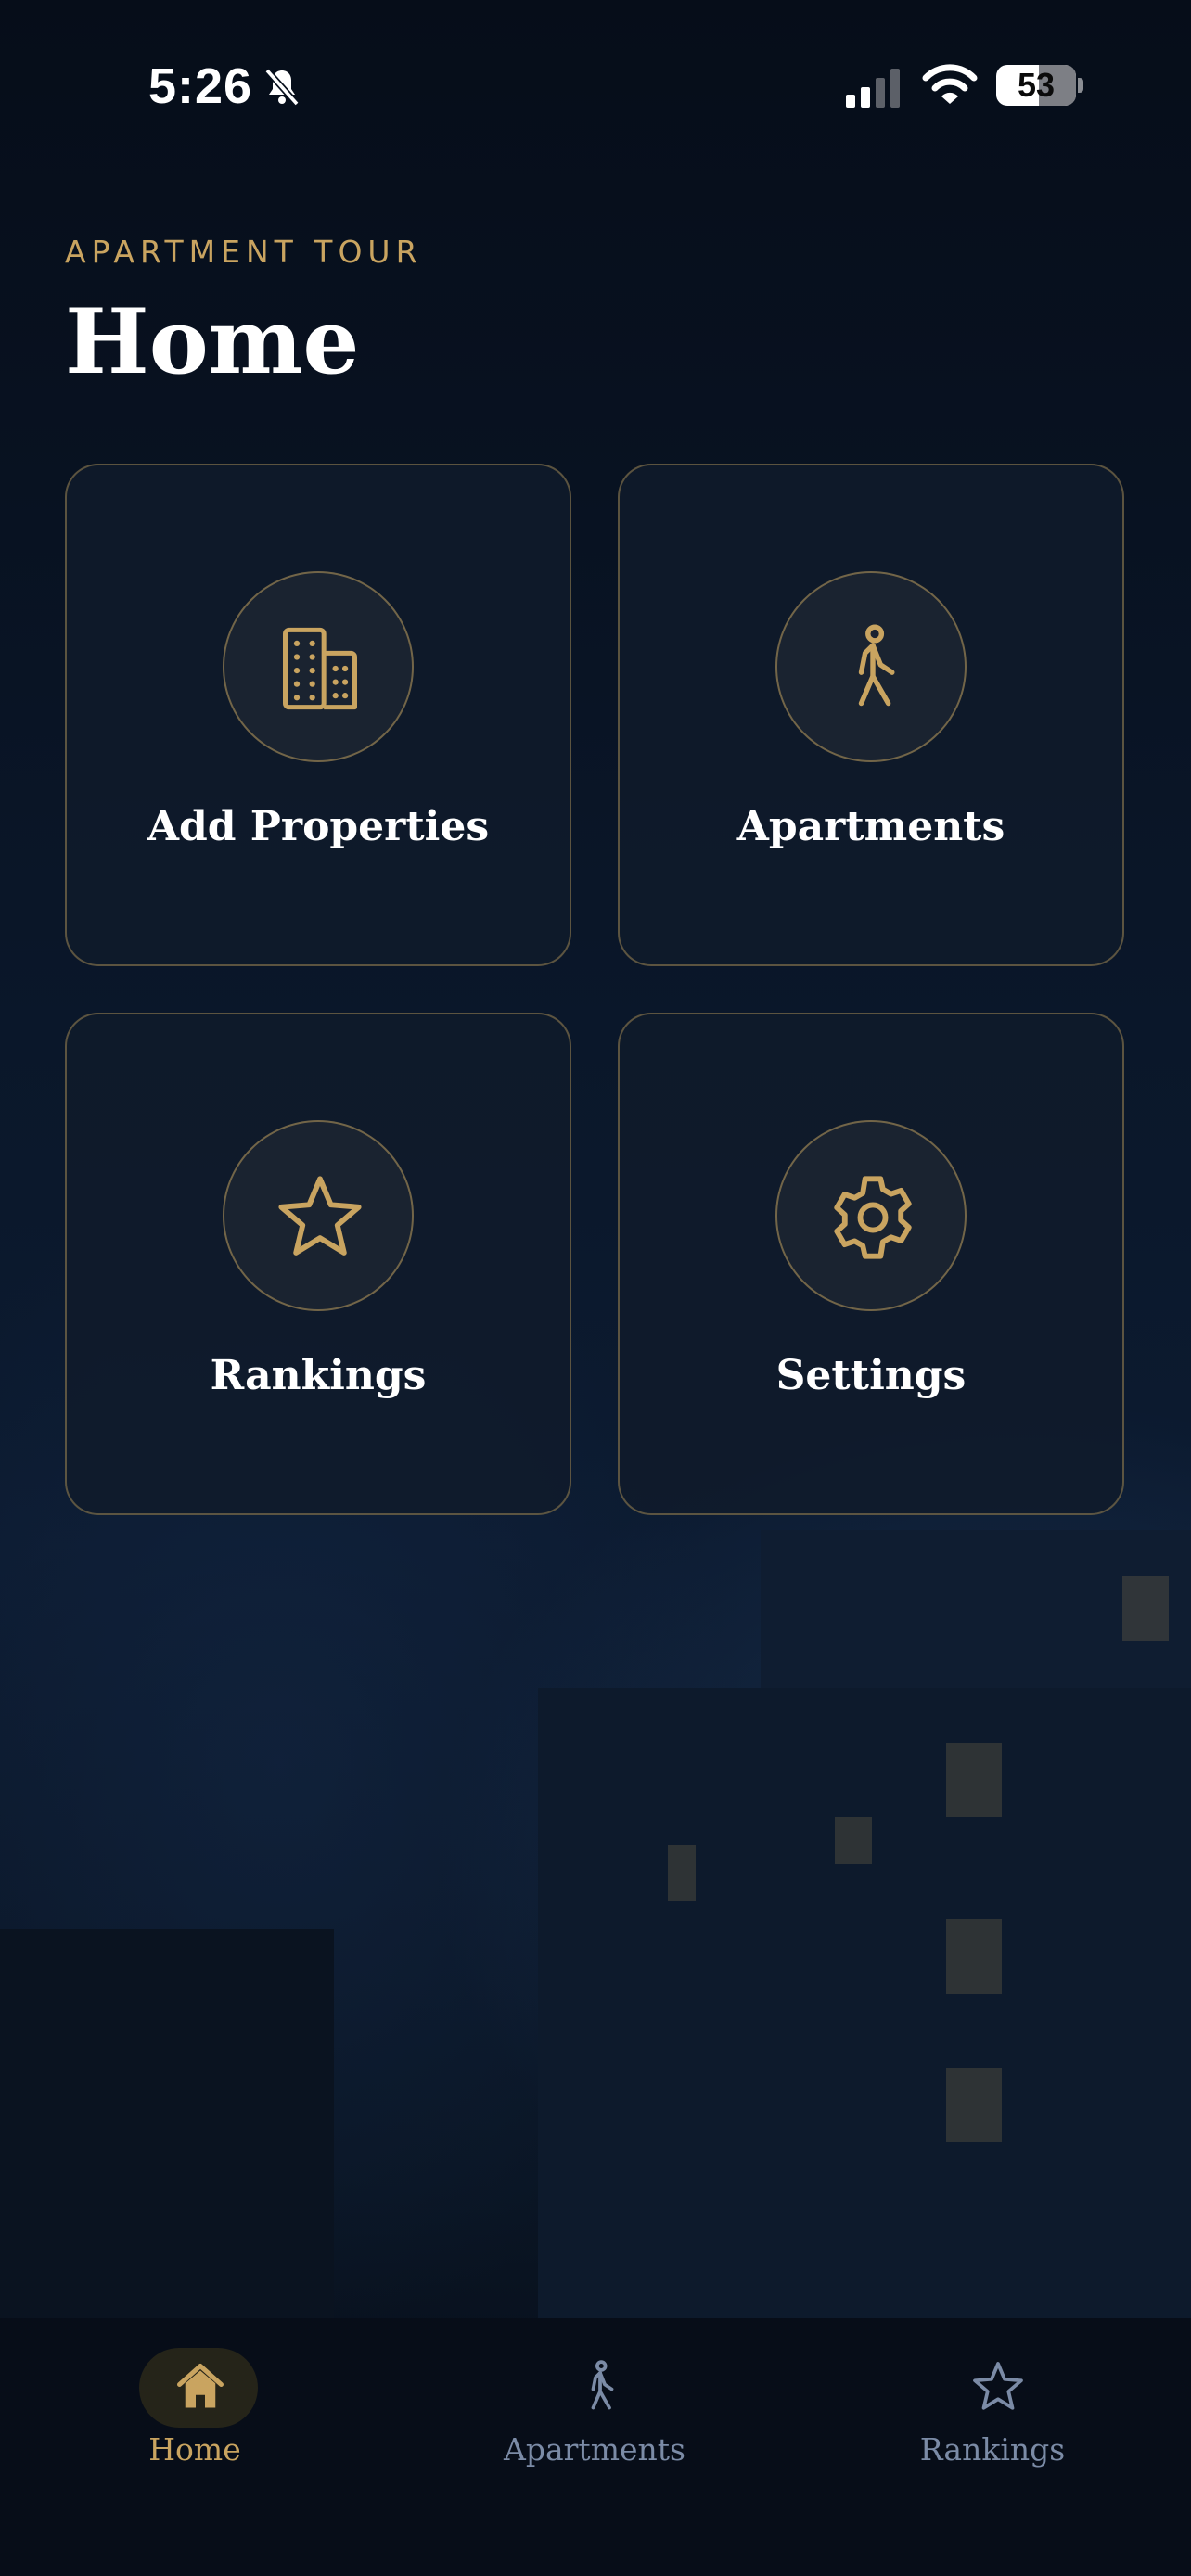  I want to click on cellular-signal-icon, so click(873, 89).